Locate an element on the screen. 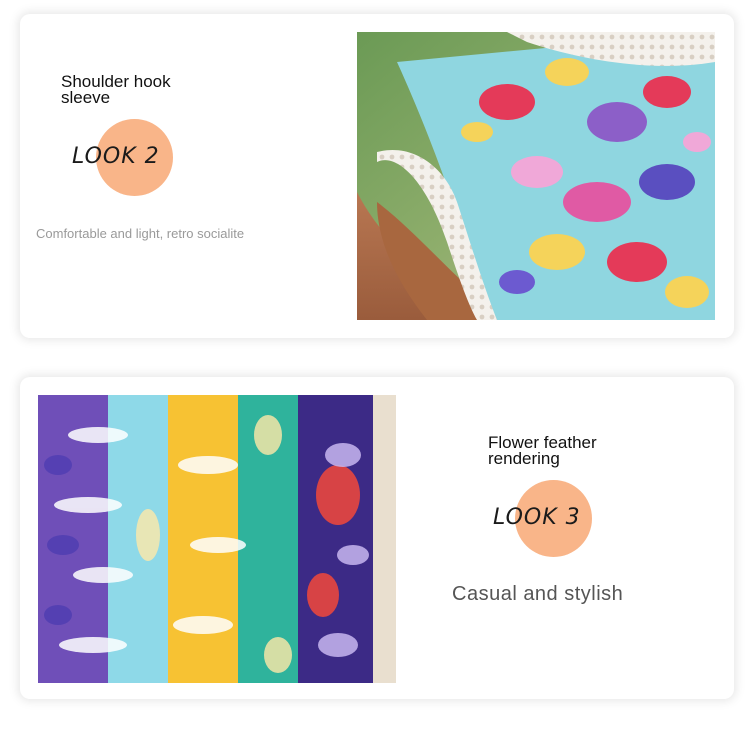 The image size is (750, 738). look-badge: LOOK 3 is located at coordinates (550, 519).